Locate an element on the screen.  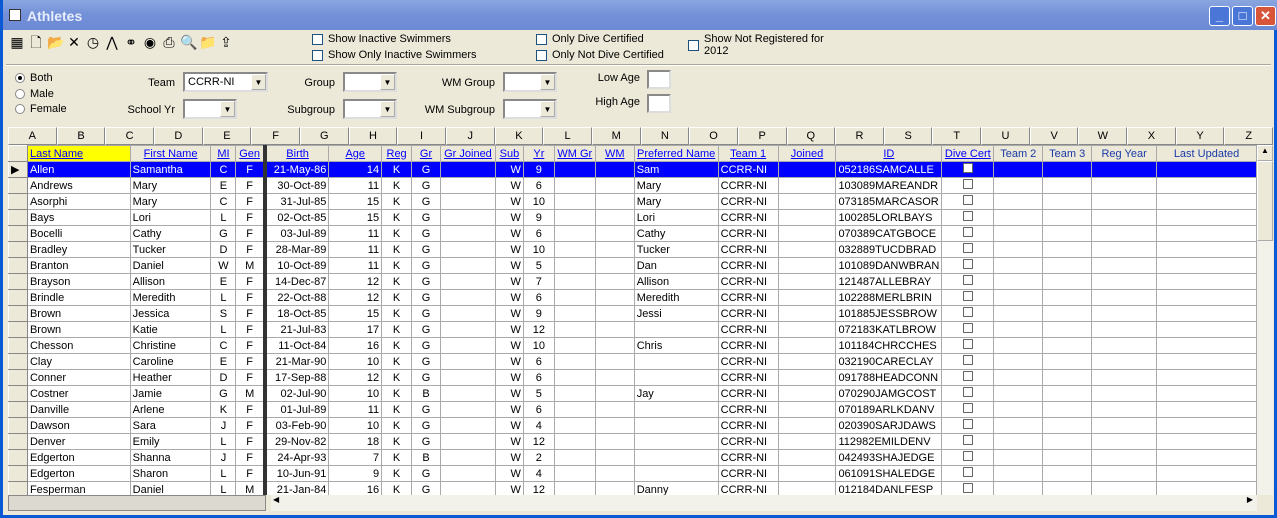
row-selector: ▶ is located at coordinates (18, 169).